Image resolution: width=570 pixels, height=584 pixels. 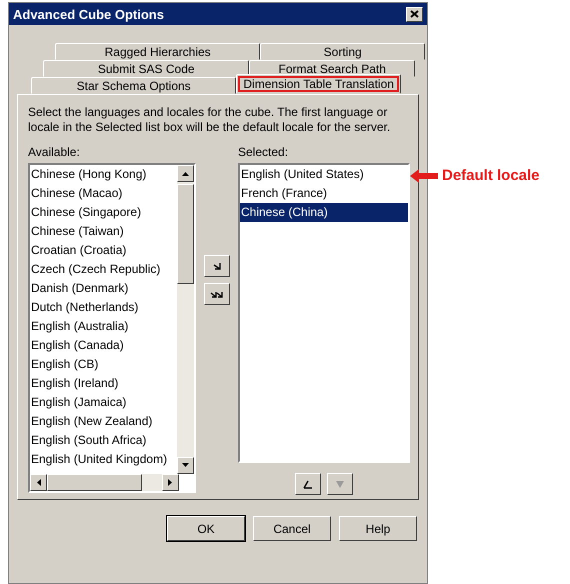 I want to click on list-item: English (United Kingdom), so click(x=103, y=459).